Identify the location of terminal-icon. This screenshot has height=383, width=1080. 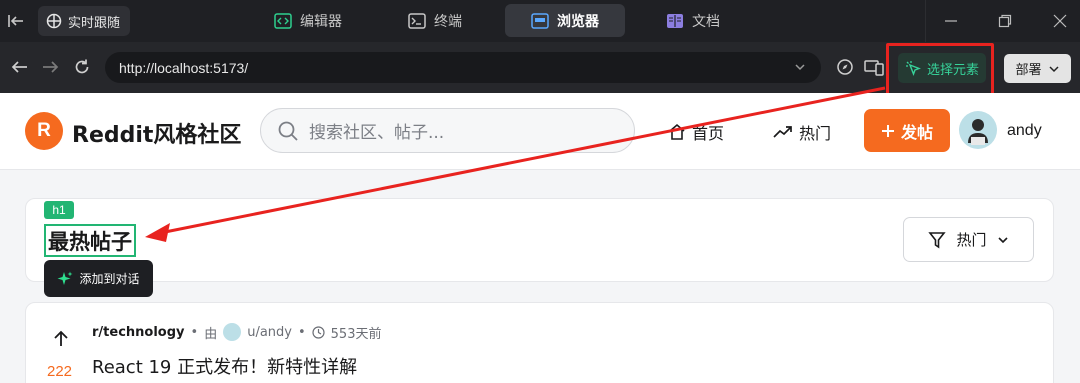
(417, 20).